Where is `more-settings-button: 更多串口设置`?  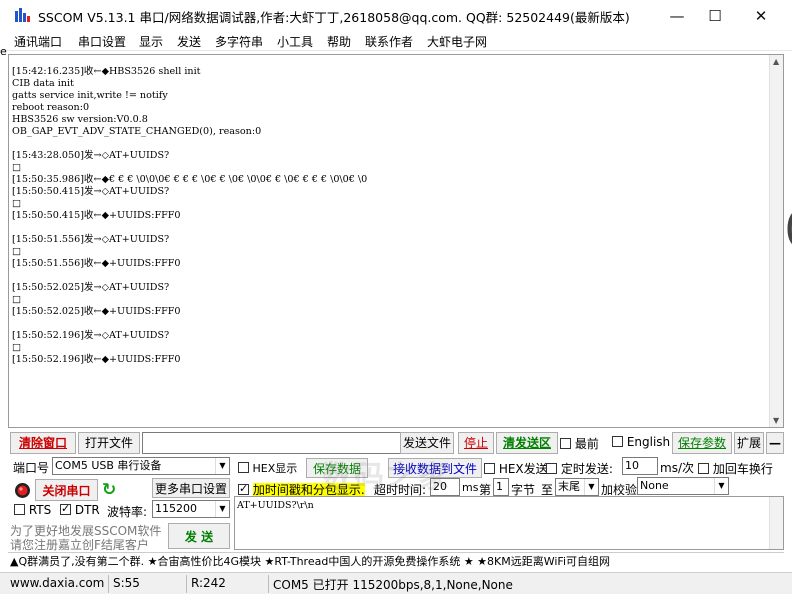
more-settings-button: 更多串口设置 is located at coordinates (191, 488).